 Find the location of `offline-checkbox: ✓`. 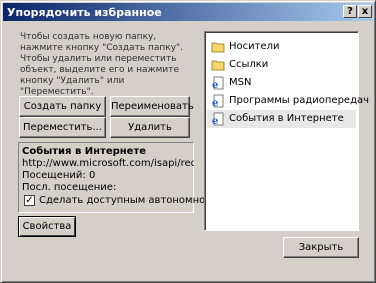

offline-checkbox: ✓ is located at coordinates (29, 200).